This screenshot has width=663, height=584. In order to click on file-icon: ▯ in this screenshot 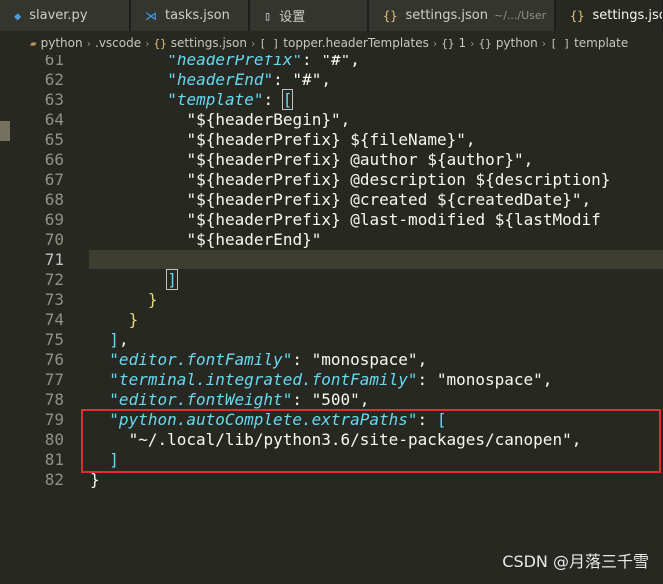, I will do `click(268, 15)`.